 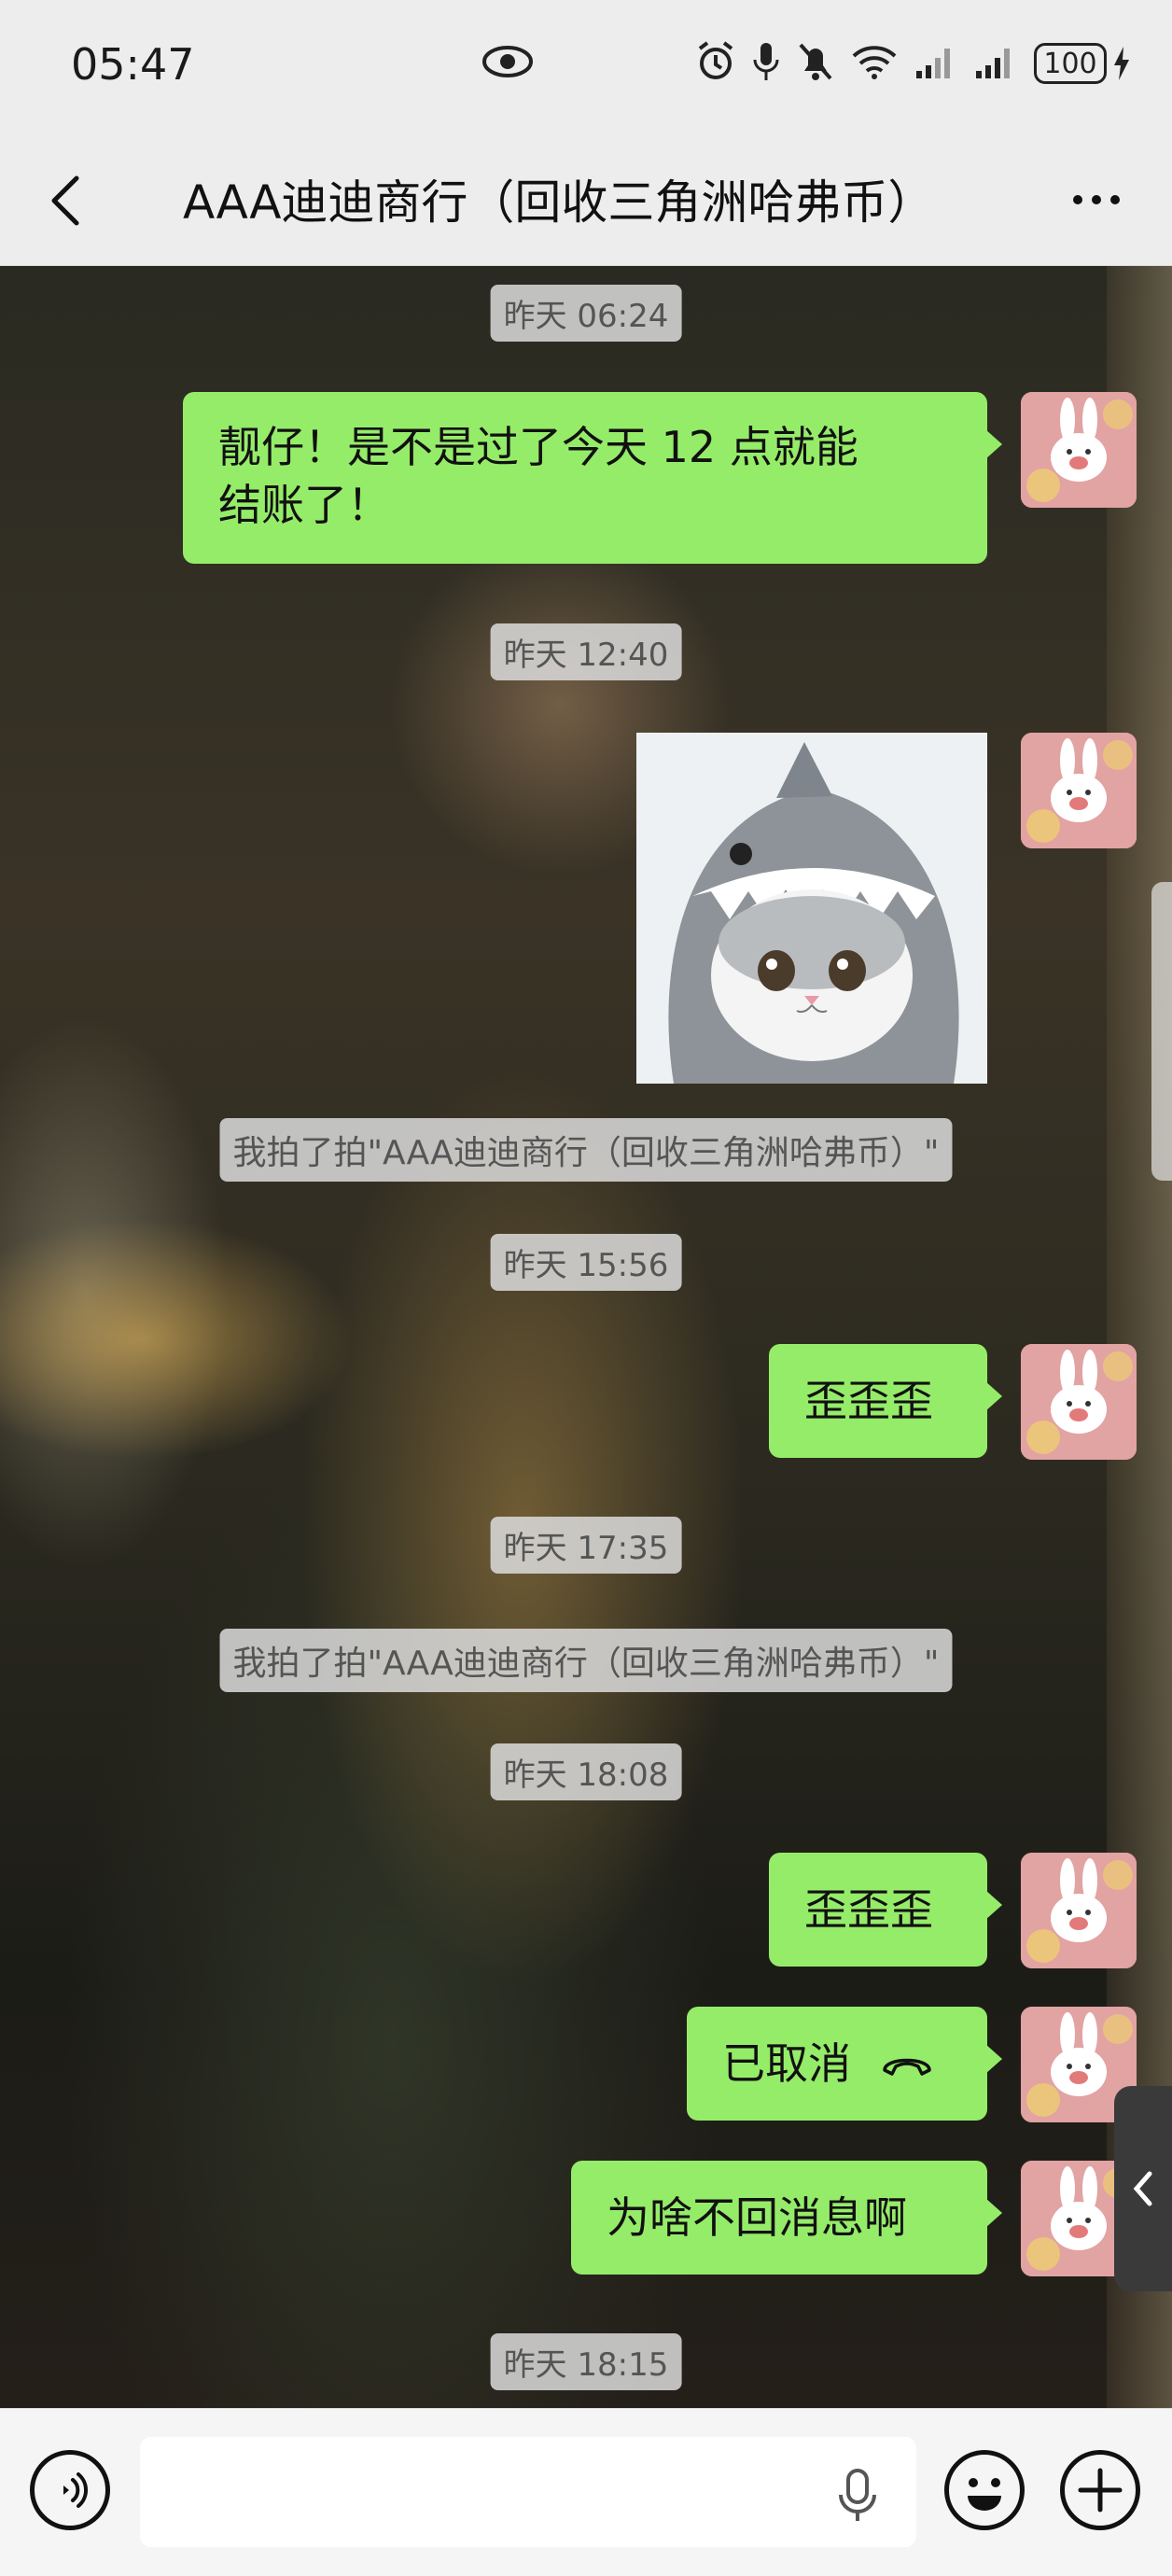 What do you see at coordinates (586, 313) in the screenshot?
I see `time-divider: 昨天 06:24` at bounding box center [586, 313].